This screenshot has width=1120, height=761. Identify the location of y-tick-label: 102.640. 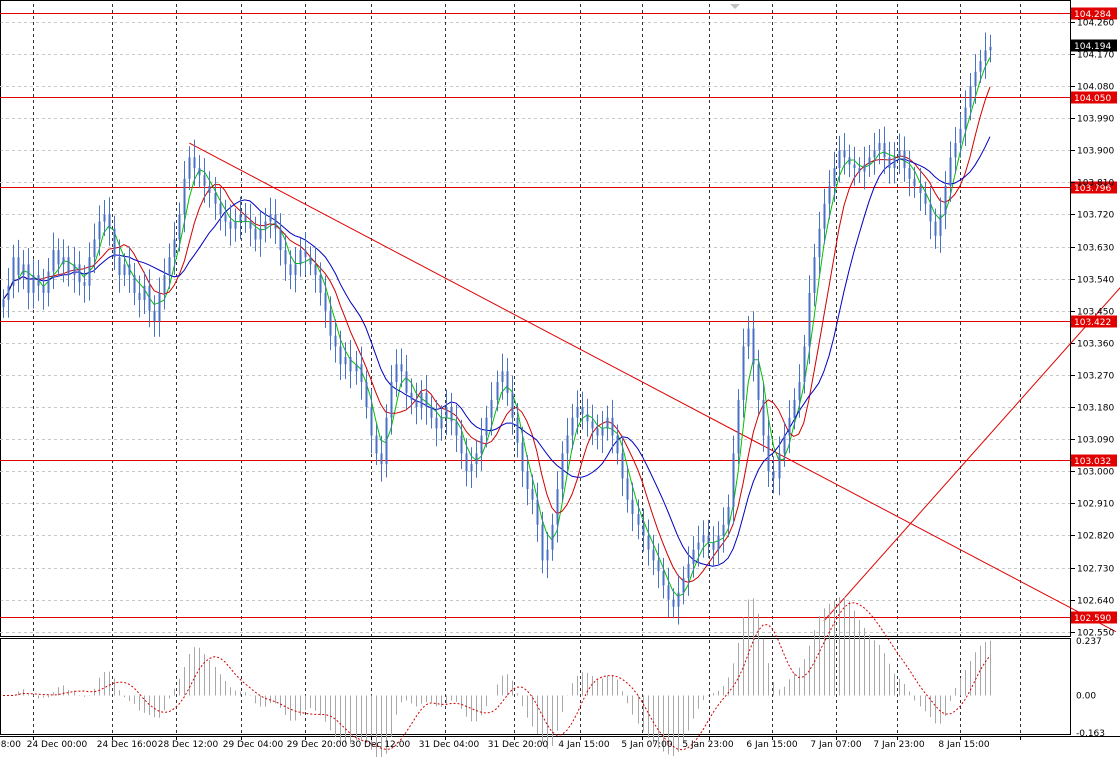
(1095, 602).